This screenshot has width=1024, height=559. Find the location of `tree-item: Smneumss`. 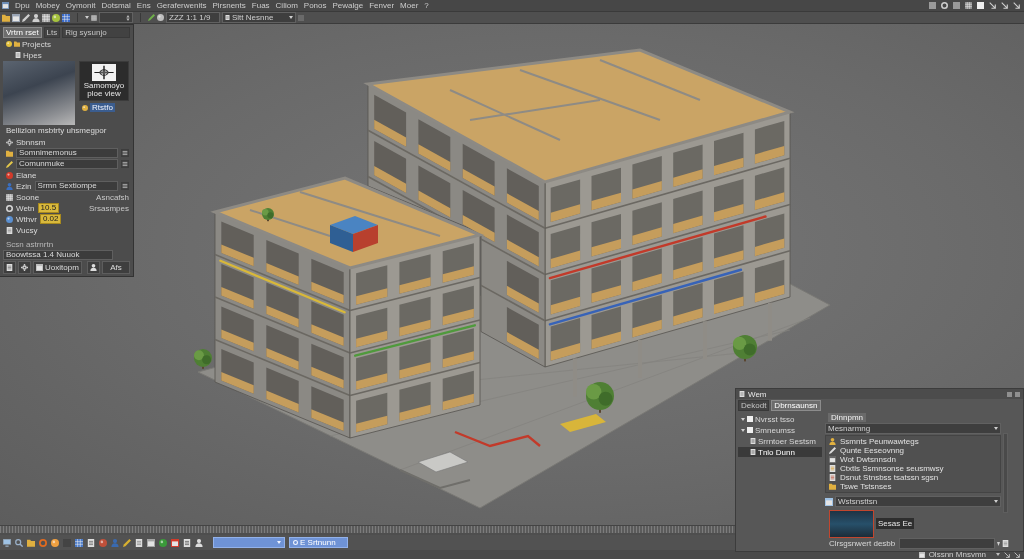

tree-item: Smneumss is located at coordinates (780, 430).